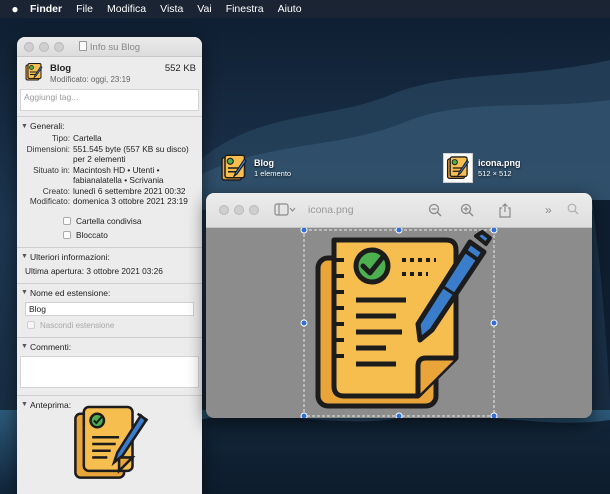  Describe the element at coordinates (82, 46) in the screenshot. I see `document-icon` at that location.